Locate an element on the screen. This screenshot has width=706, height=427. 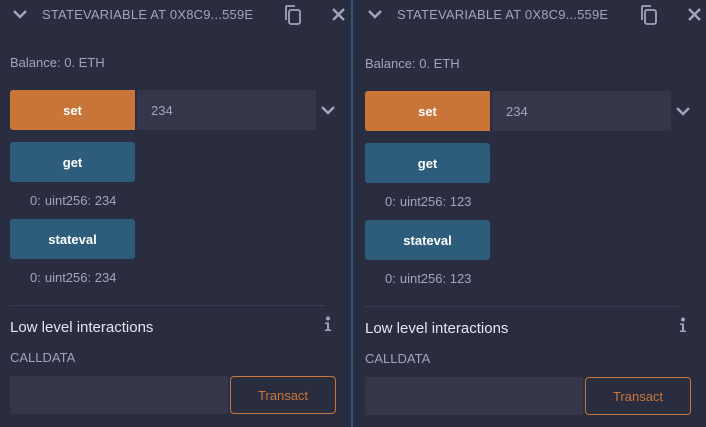
stateval-result: 0: uint256: 234 is located at coordinates (73, 277).